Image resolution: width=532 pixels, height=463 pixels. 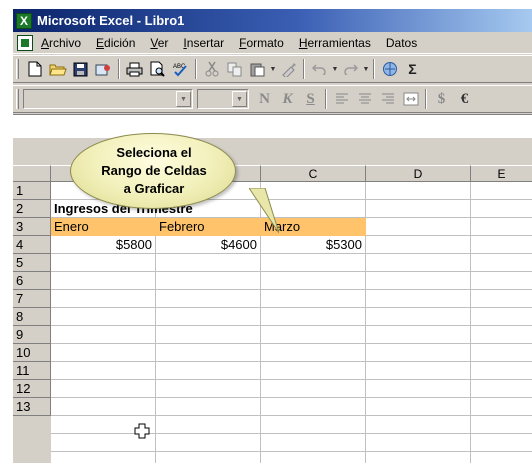 What do you see at coordinates (108, 99) in the screenshot?
I see `font-name-combo: ▼` at bounding box center [108, 99].